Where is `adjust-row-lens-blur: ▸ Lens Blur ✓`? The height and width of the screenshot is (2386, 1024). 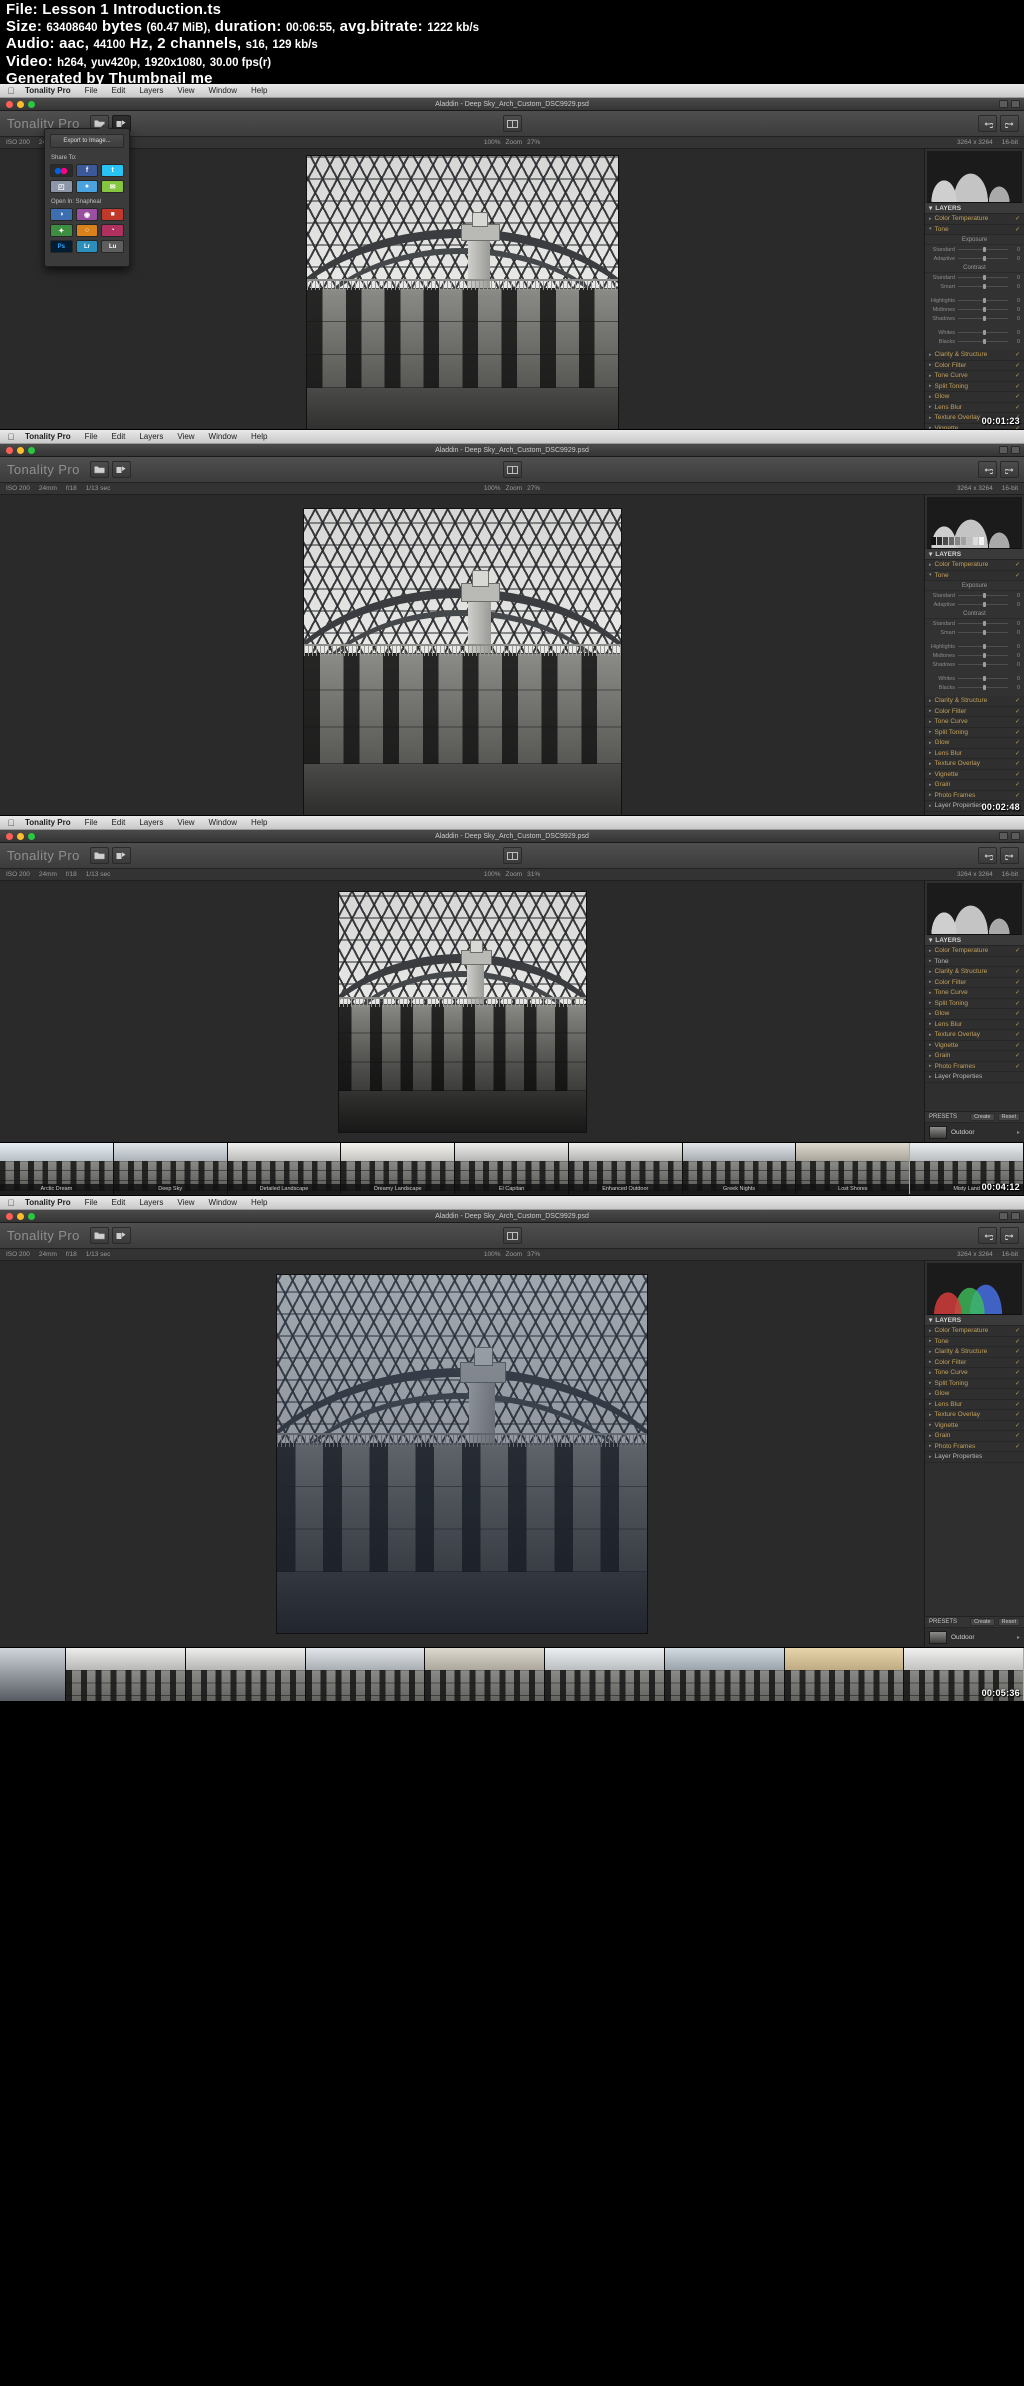
adjust-row-lens-blur: ▸ Lens Blur ✓ is located at coordinates (974, 1405).